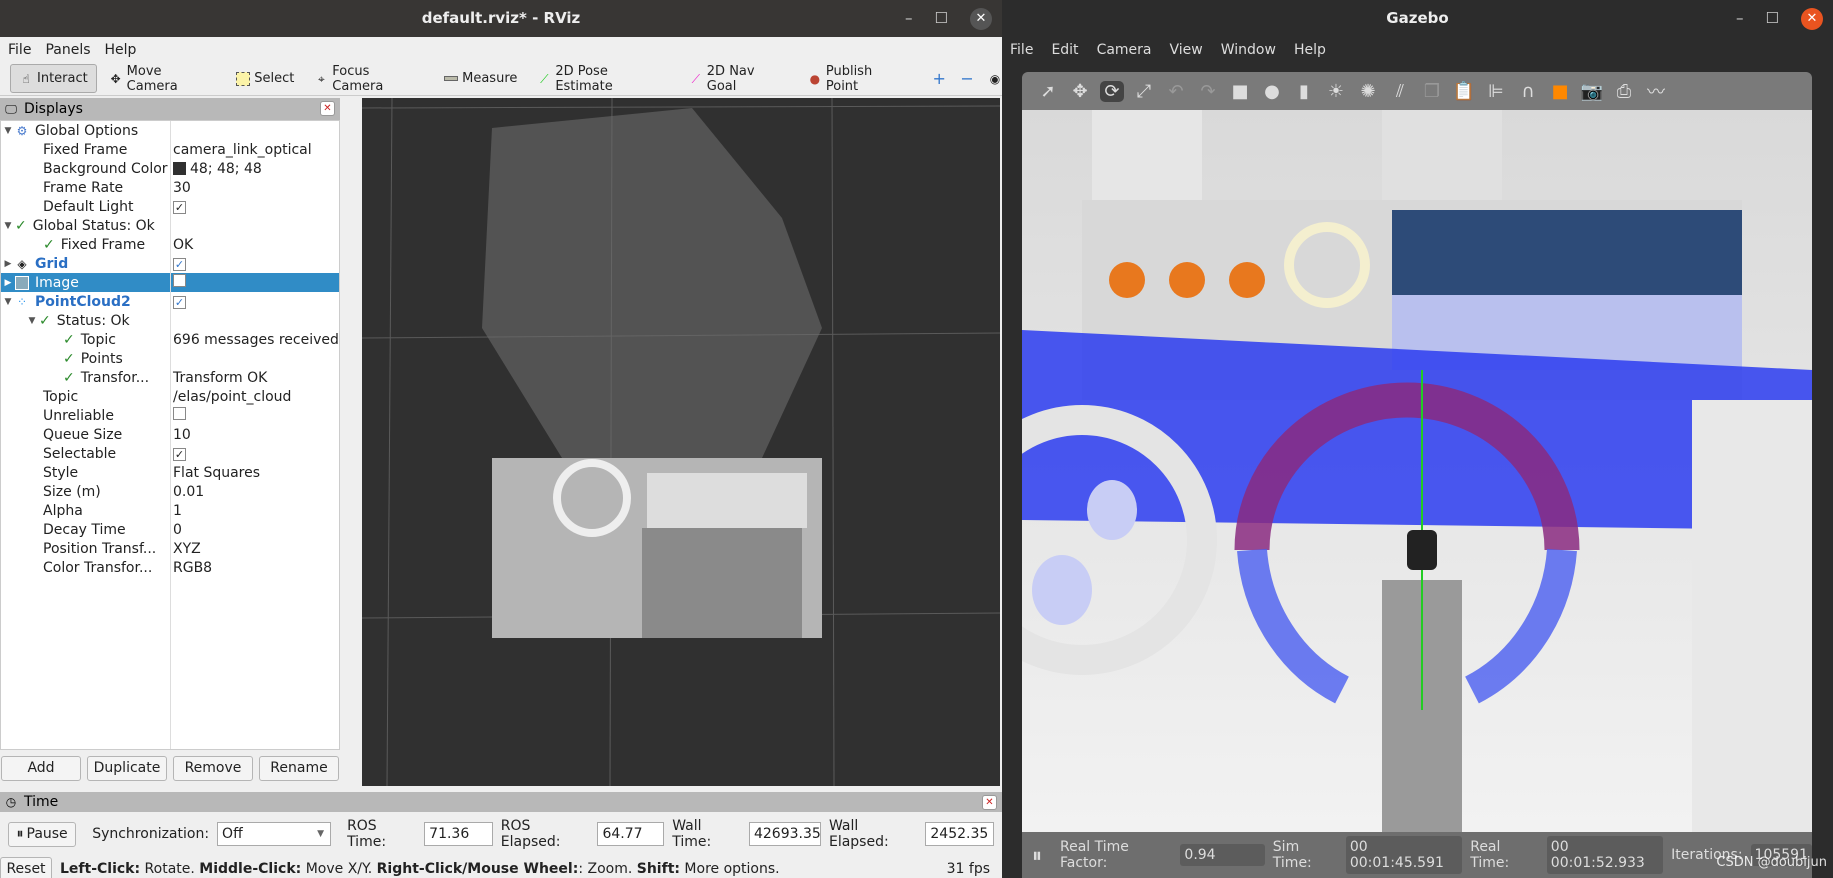  What do you see at coordinates (170, 472) in the screenshot?
I see `tree-row-style: Style Flat Squares` at bounding box center [170, 472].